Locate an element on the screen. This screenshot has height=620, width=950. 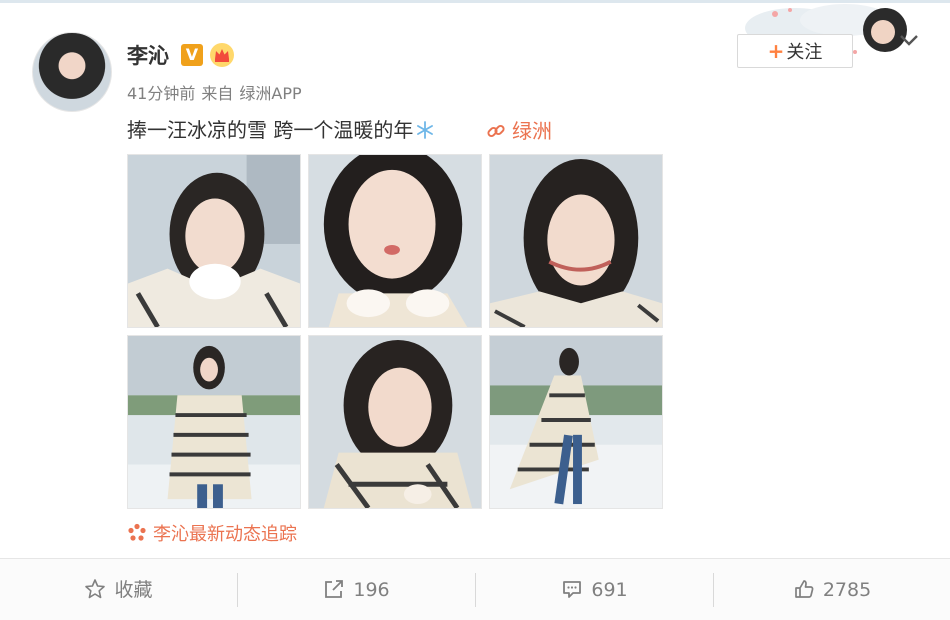
photo-5-image is located at coordinates (395, 422).